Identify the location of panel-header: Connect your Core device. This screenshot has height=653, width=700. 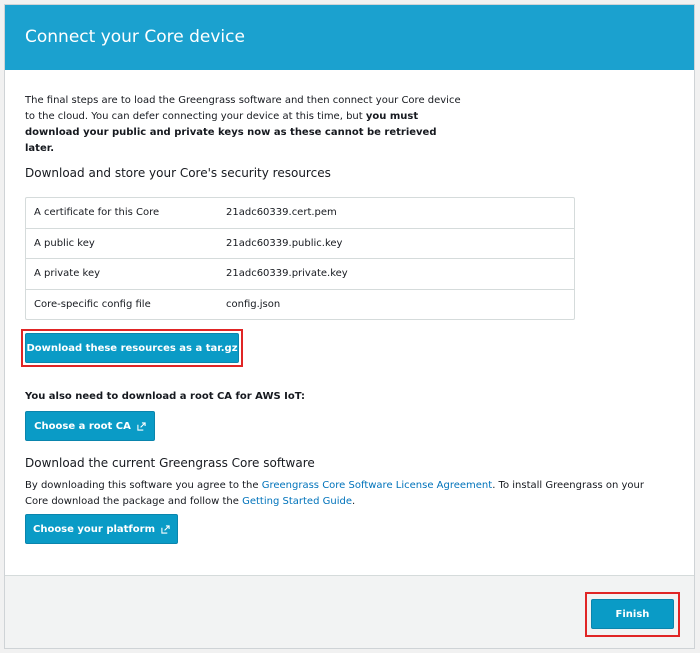
(349, 37).